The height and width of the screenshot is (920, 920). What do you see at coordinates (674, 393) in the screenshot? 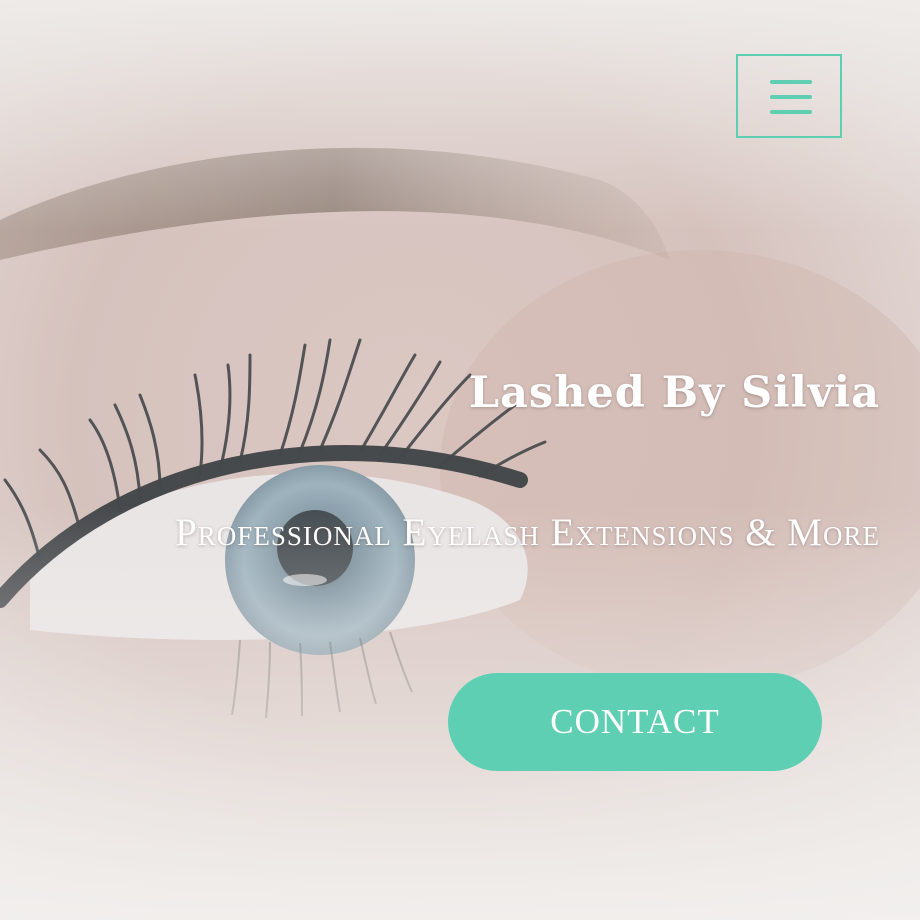
I see `site-title: Lashed By Silvia` at bounding box center [674, 393].